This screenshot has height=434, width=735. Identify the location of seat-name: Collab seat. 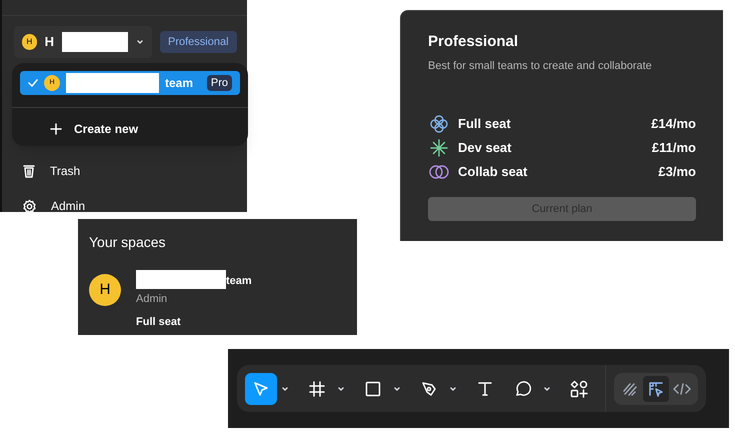
(493, 171).